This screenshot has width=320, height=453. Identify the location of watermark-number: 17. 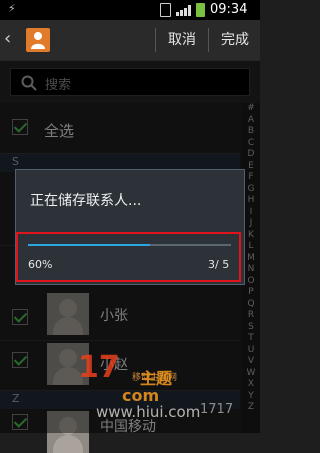
(99, 367).